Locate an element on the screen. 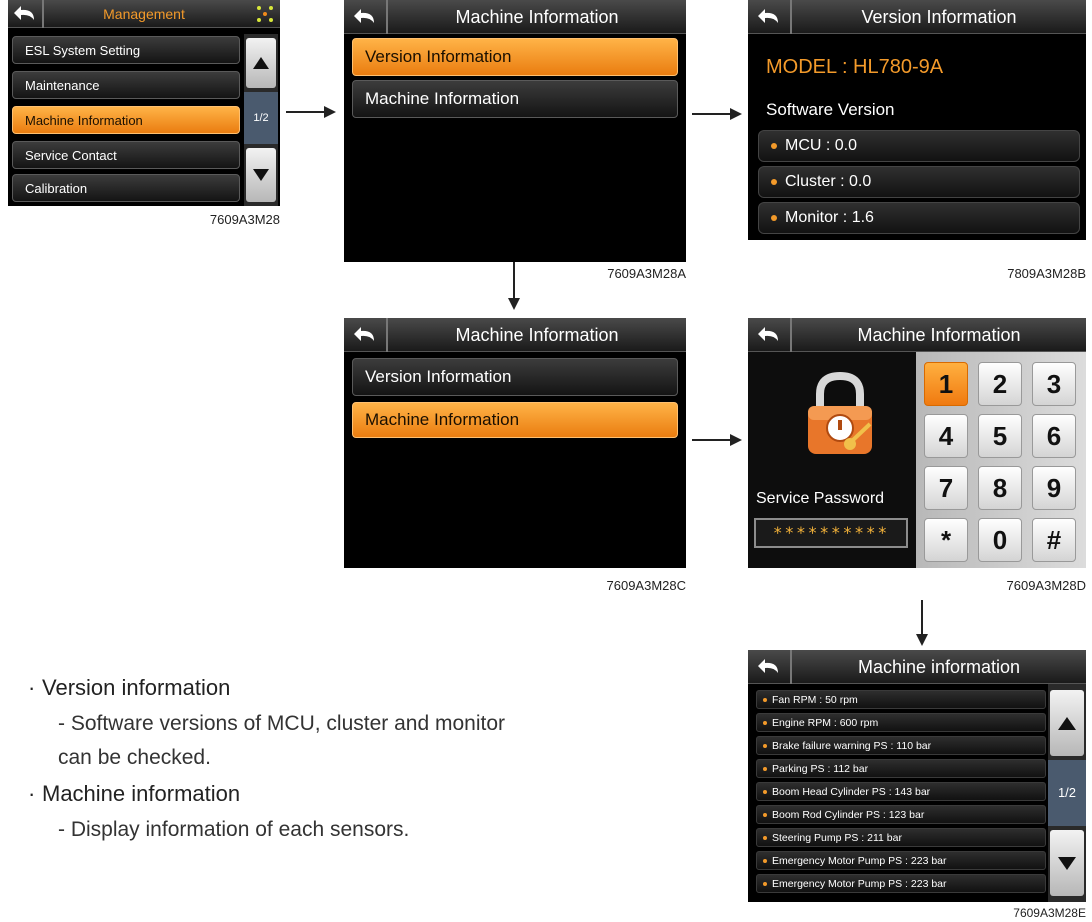 This screenshot has width=1092, height=922. keypad: 1 2 3 4 5 6 7 8 9 * 0 # is located at coordinates (1001, 460).